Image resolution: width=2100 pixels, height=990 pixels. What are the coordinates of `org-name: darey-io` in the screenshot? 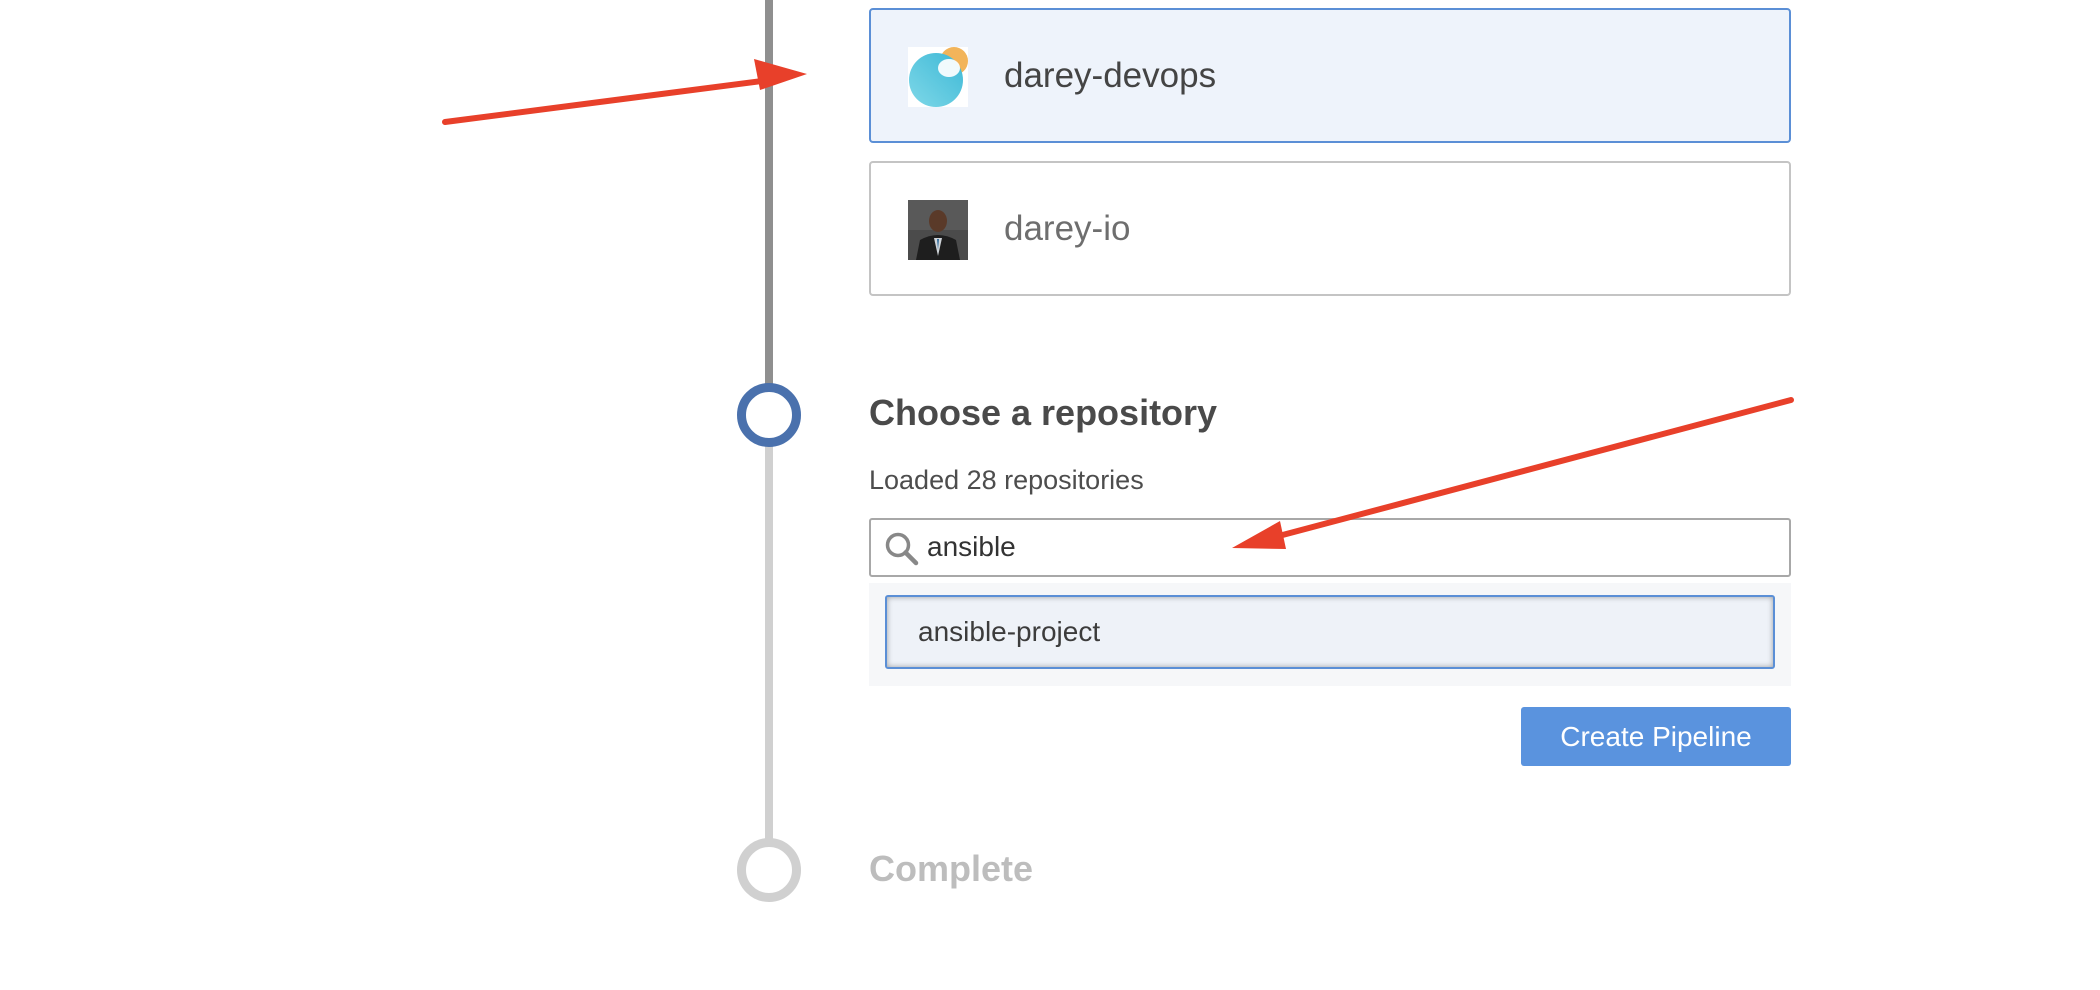 It's located at (1067, 228).